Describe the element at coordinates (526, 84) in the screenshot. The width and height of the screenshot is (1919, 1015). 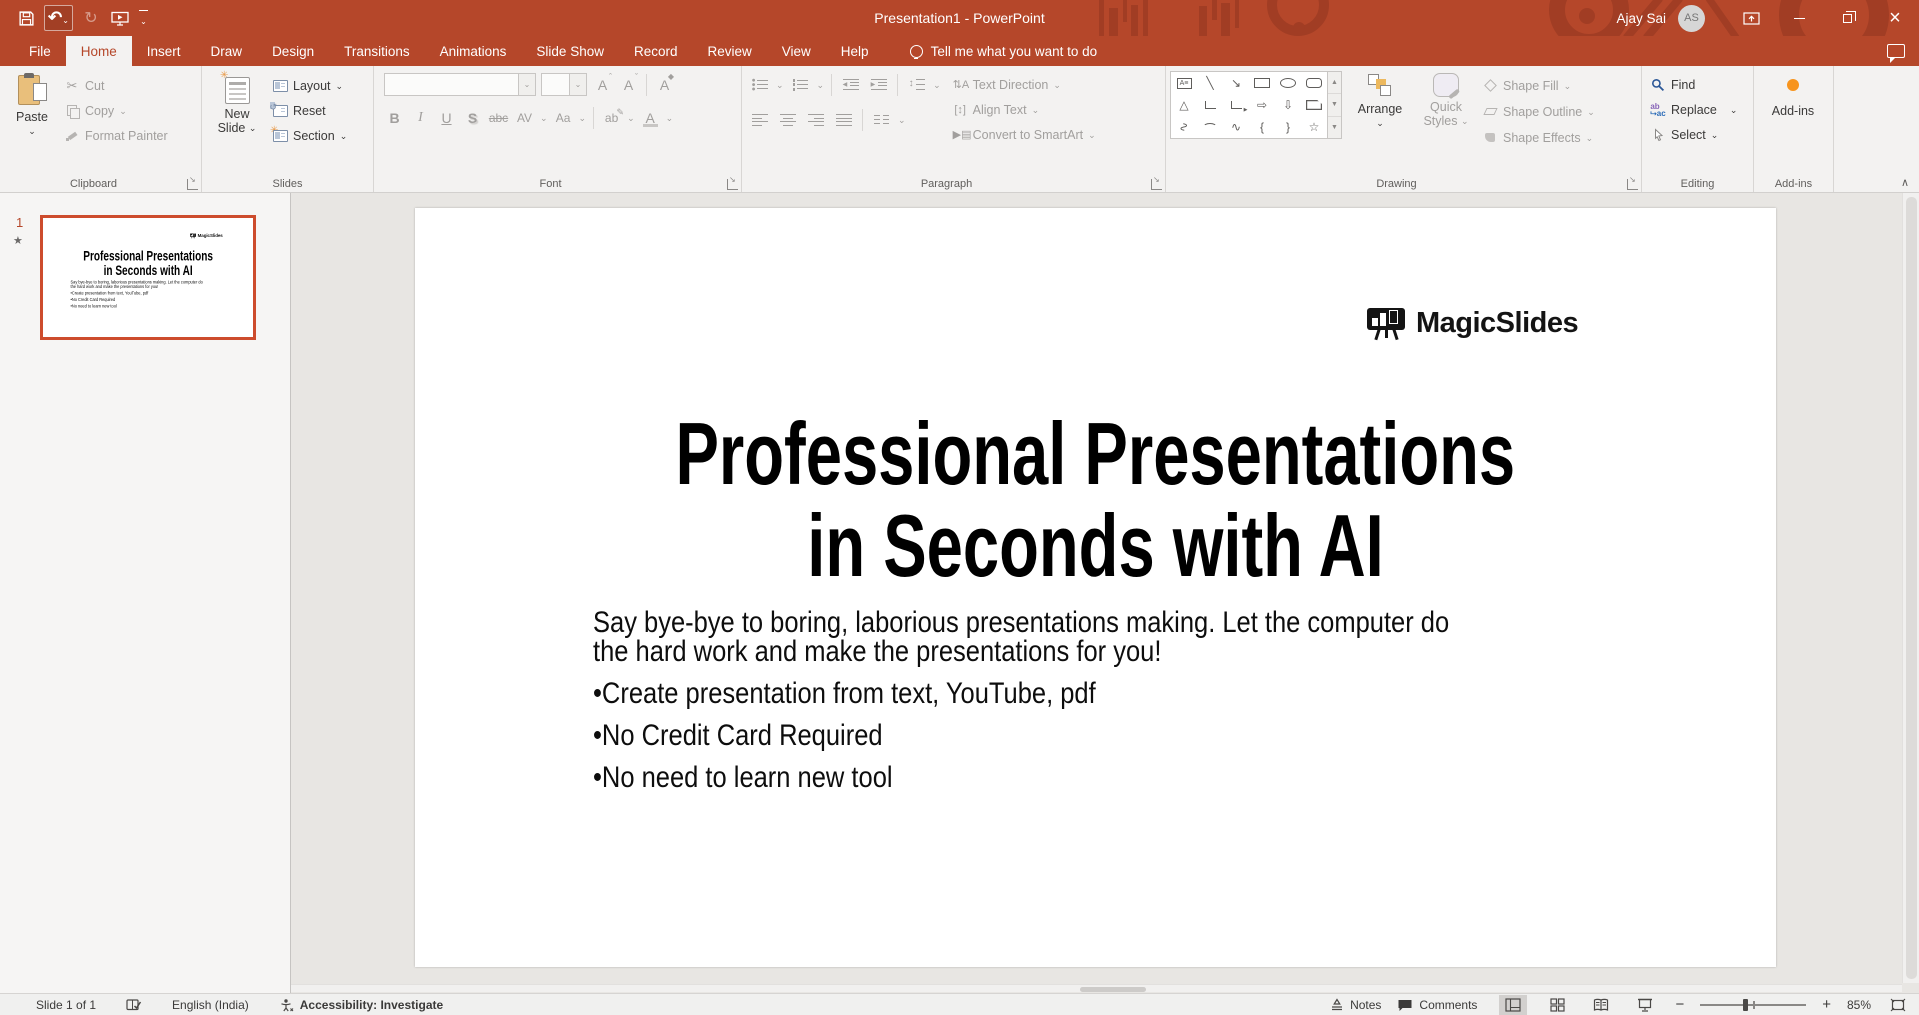
I see `font-name-dropdown-icon` at that location.